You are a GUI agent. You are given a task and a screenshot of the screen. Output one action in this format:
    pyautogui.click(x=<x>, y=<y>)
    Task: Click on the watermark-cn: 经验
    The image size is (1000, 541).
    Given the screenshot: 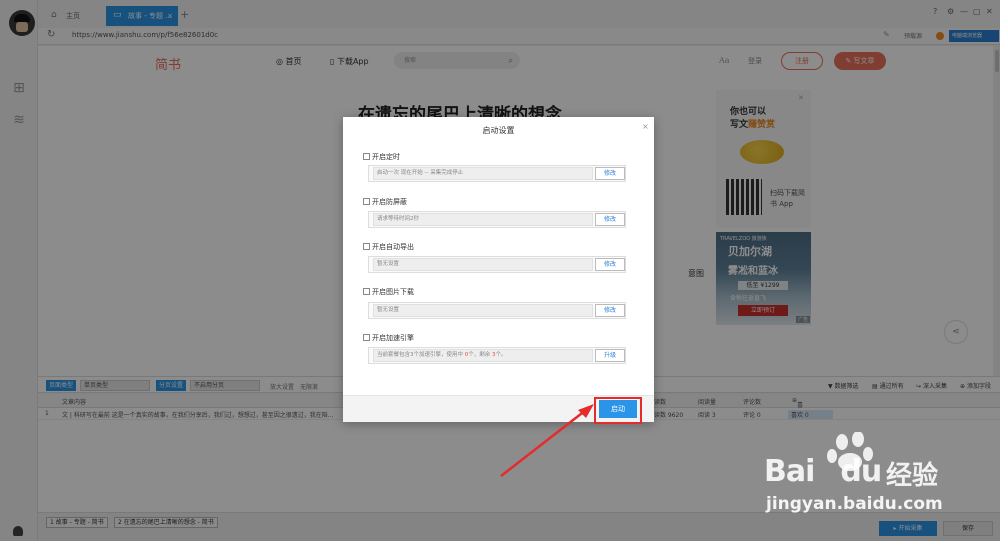 What is the action you would take?
    pyautogui.click(x=912, y=476)
    